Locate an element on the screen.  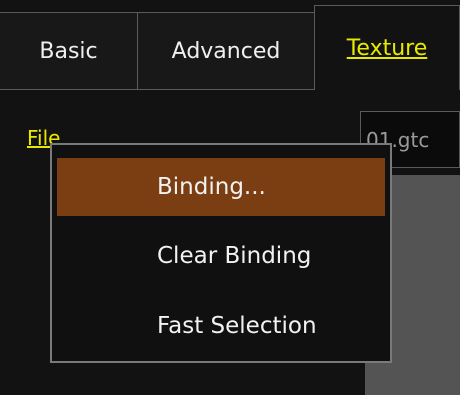
tab-divider is located at coordinates (157, 89).